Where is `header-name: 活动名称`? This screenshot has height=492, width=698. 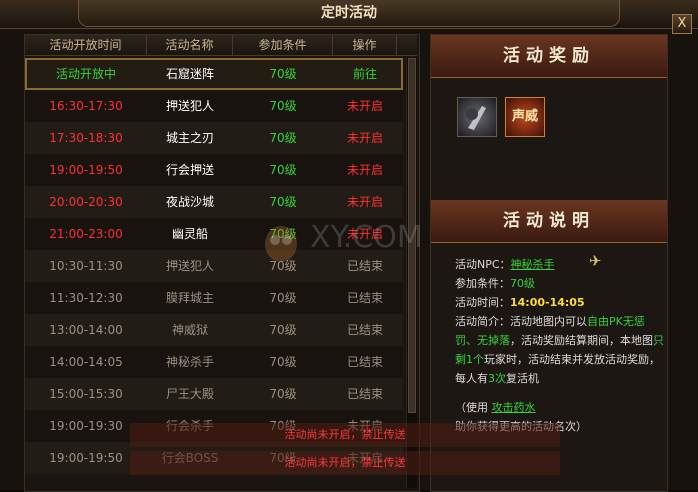
header-name: 活动名称 is located at coordinates (190, 45).